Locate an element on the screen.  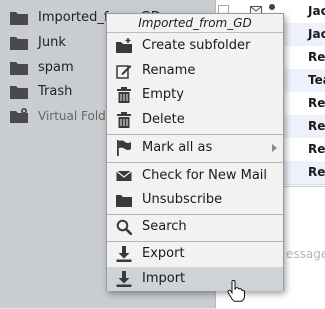
hand-cursor-icon is located at coordinates (236, 291).